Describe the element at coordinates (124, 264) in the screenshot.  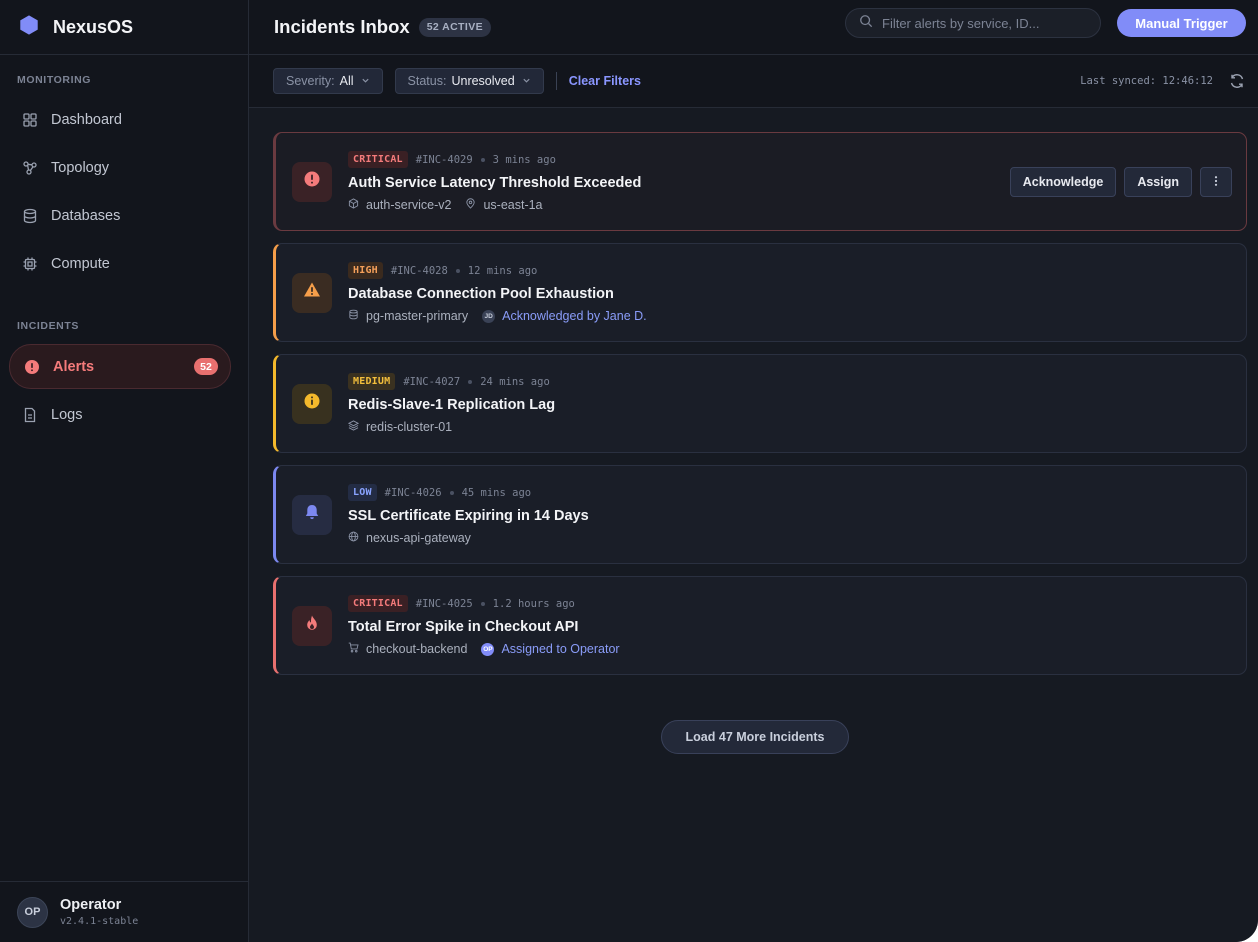
I see `sidebar-item-compute: Compute` at that location.